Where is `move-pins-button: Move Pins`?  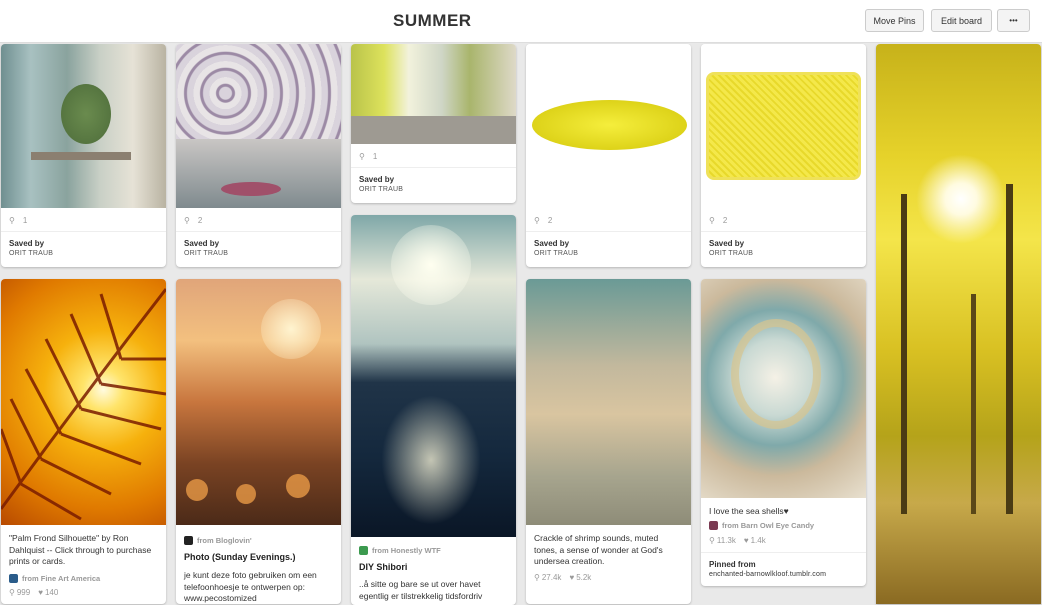 move-pins-button: Move Pins is located at coordinates (894, 20).